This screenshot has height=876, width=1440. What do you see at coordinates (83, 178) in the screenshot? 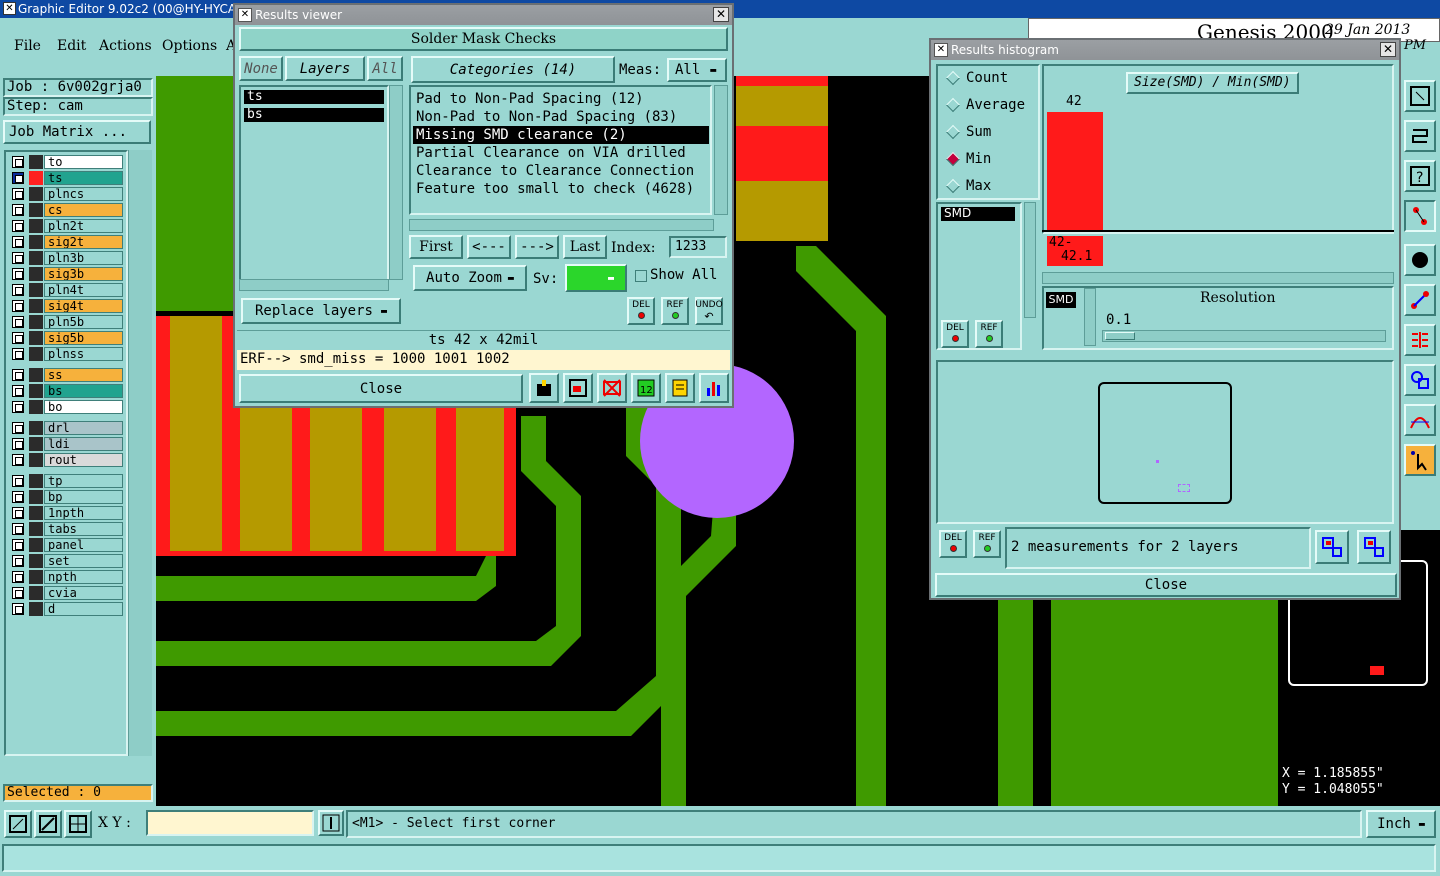
I see `layer-name: ts` at bounding box center [83, 178].